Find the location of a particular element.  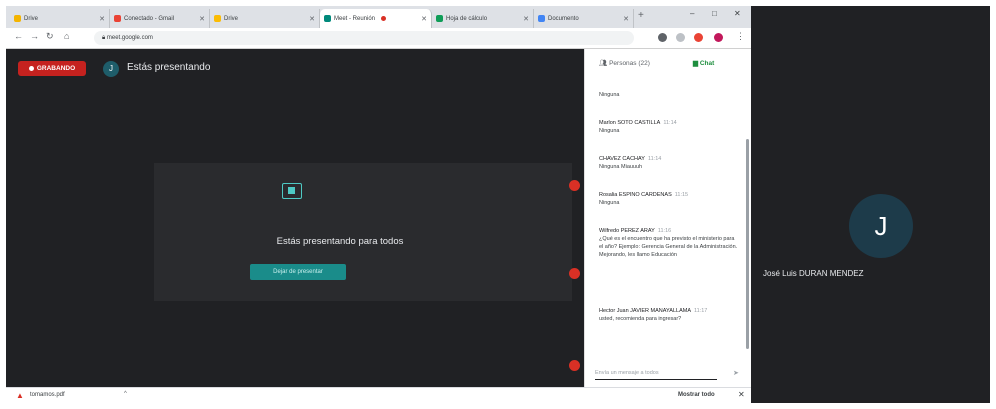

message-time: 11:15 is located at coordinates (681, 195).